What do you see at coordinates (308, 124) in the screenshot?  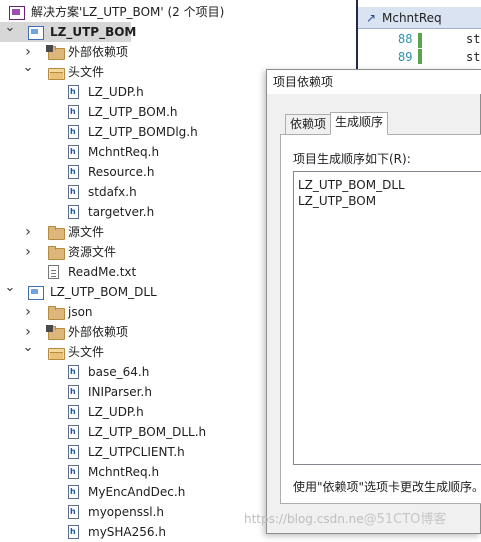 I see `tab-dependencies: 依赖项` at bounding box center [308, 124].